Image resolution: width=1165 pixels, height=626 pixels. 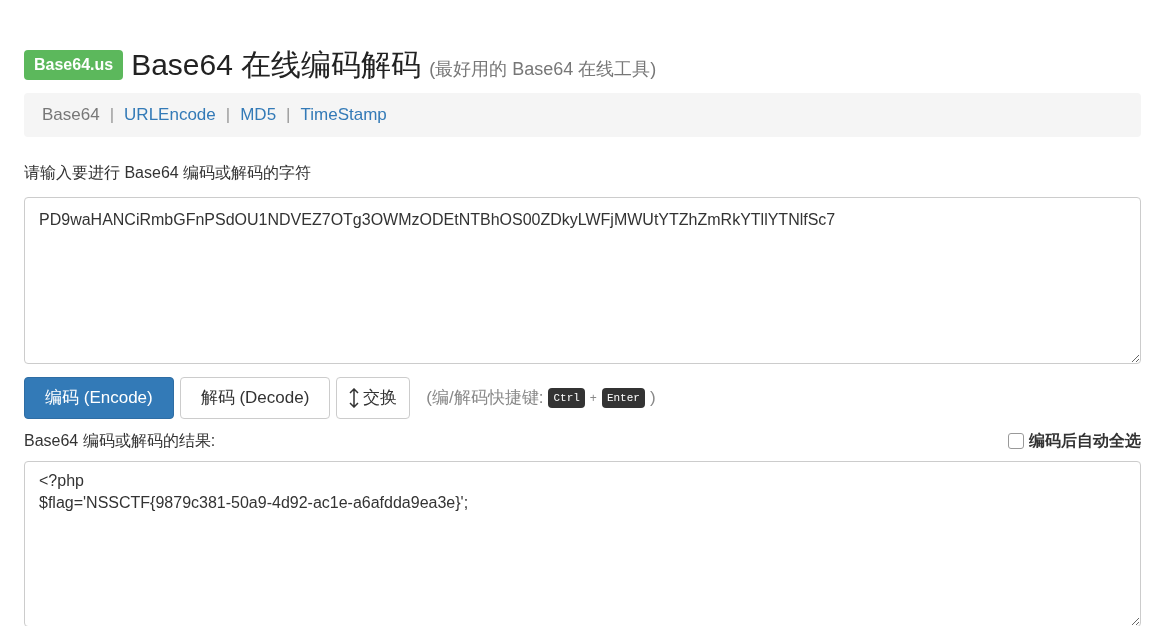 I want to click on decode-button: 解码 (Decode), so click(x=255, y=398).